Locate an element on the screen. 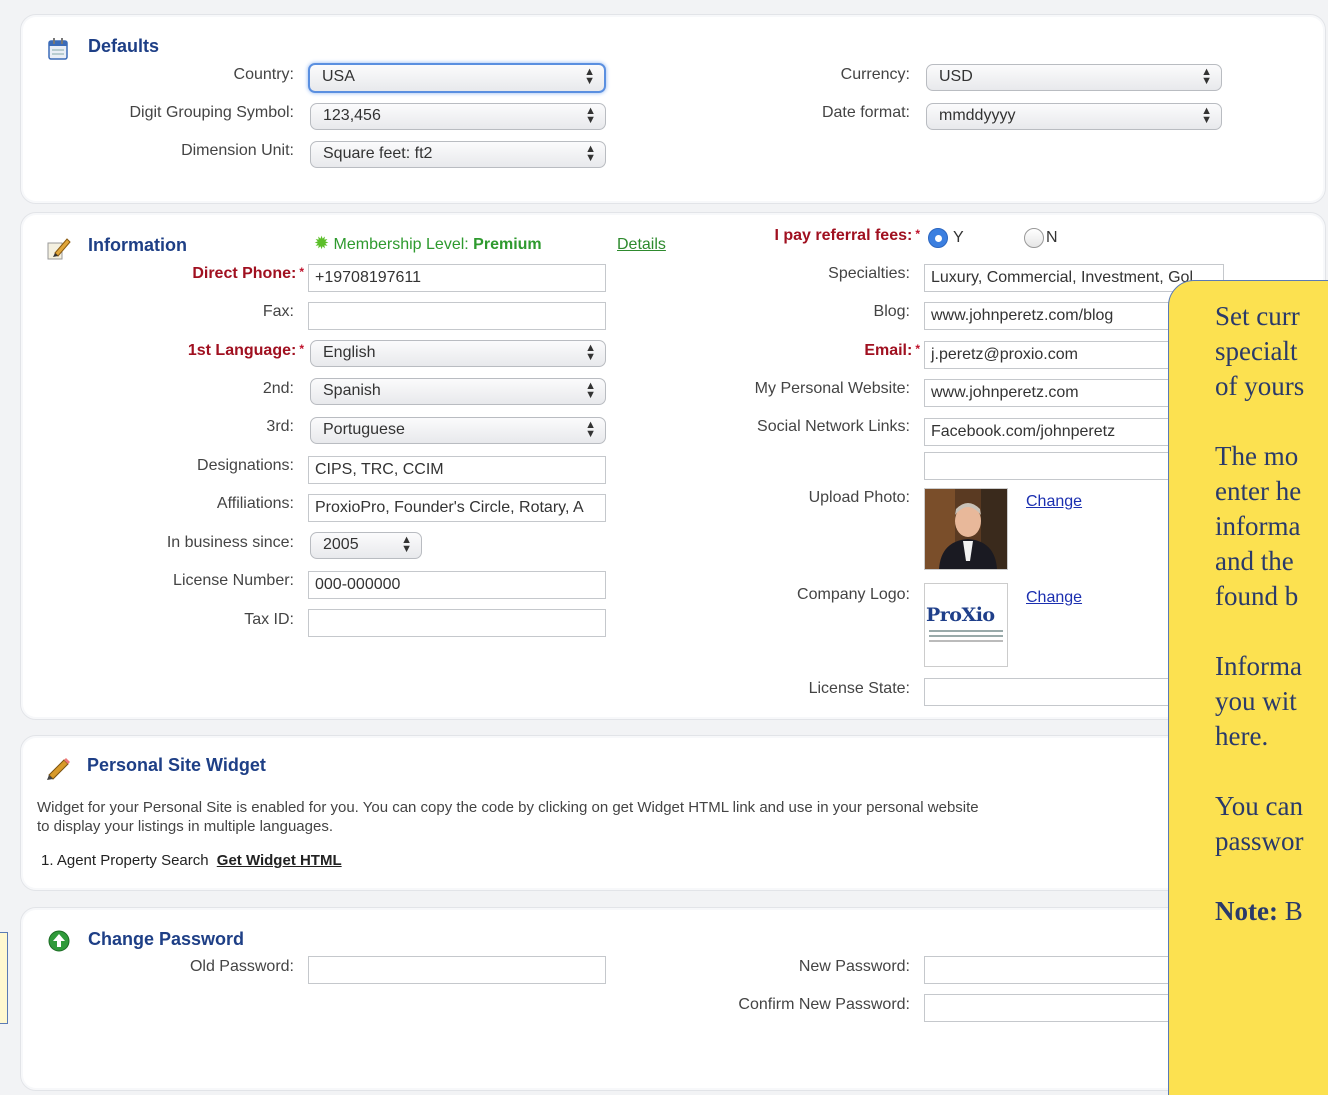 This screenshot has width=1328, height=1095. membership-label: Membership Level: is located at coordinates (401, 244).